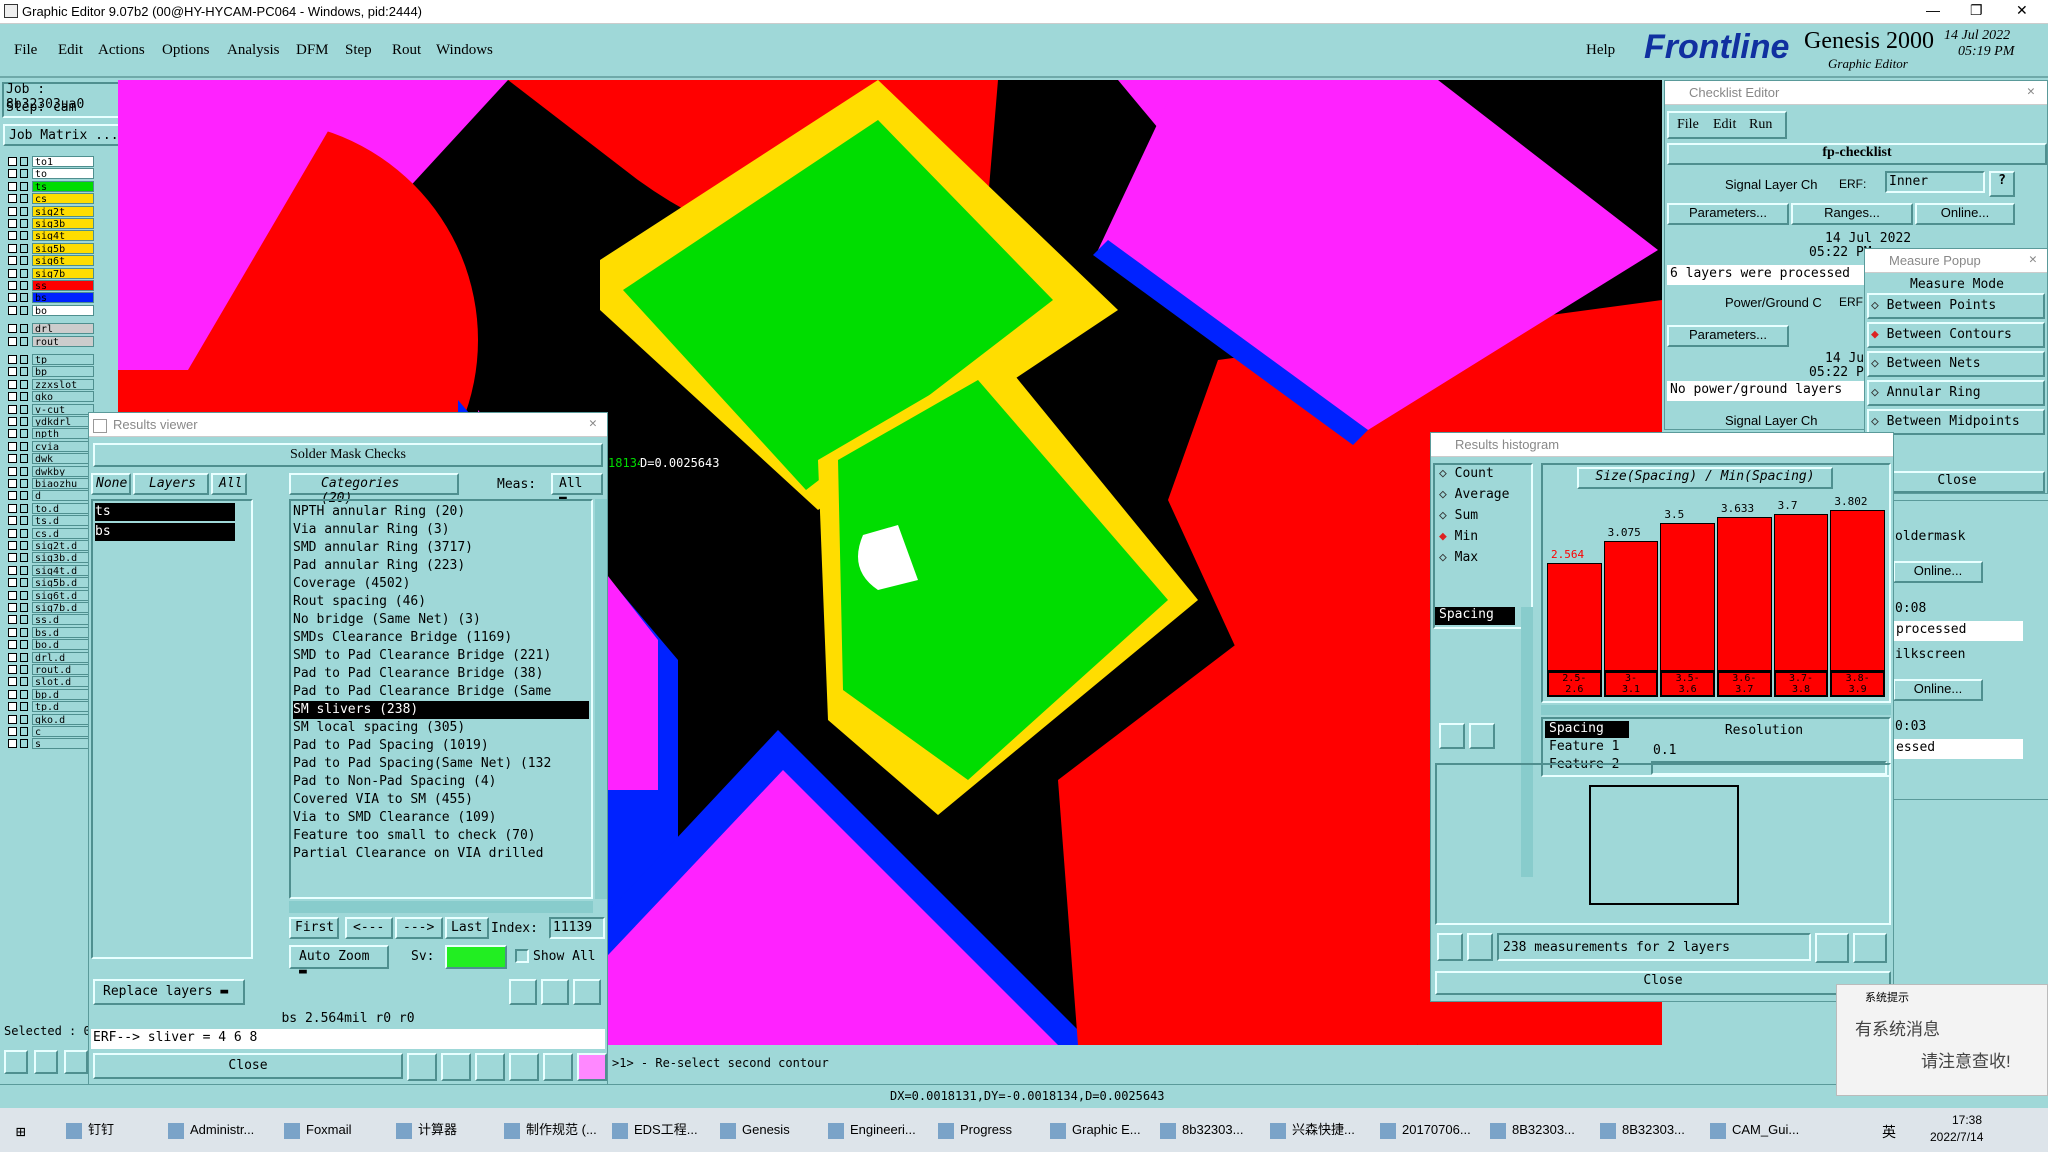  What do you see at coordinates (1687, 596) in the screenshot?
I see `histogram-bar` at bounding box center [1687, 596].